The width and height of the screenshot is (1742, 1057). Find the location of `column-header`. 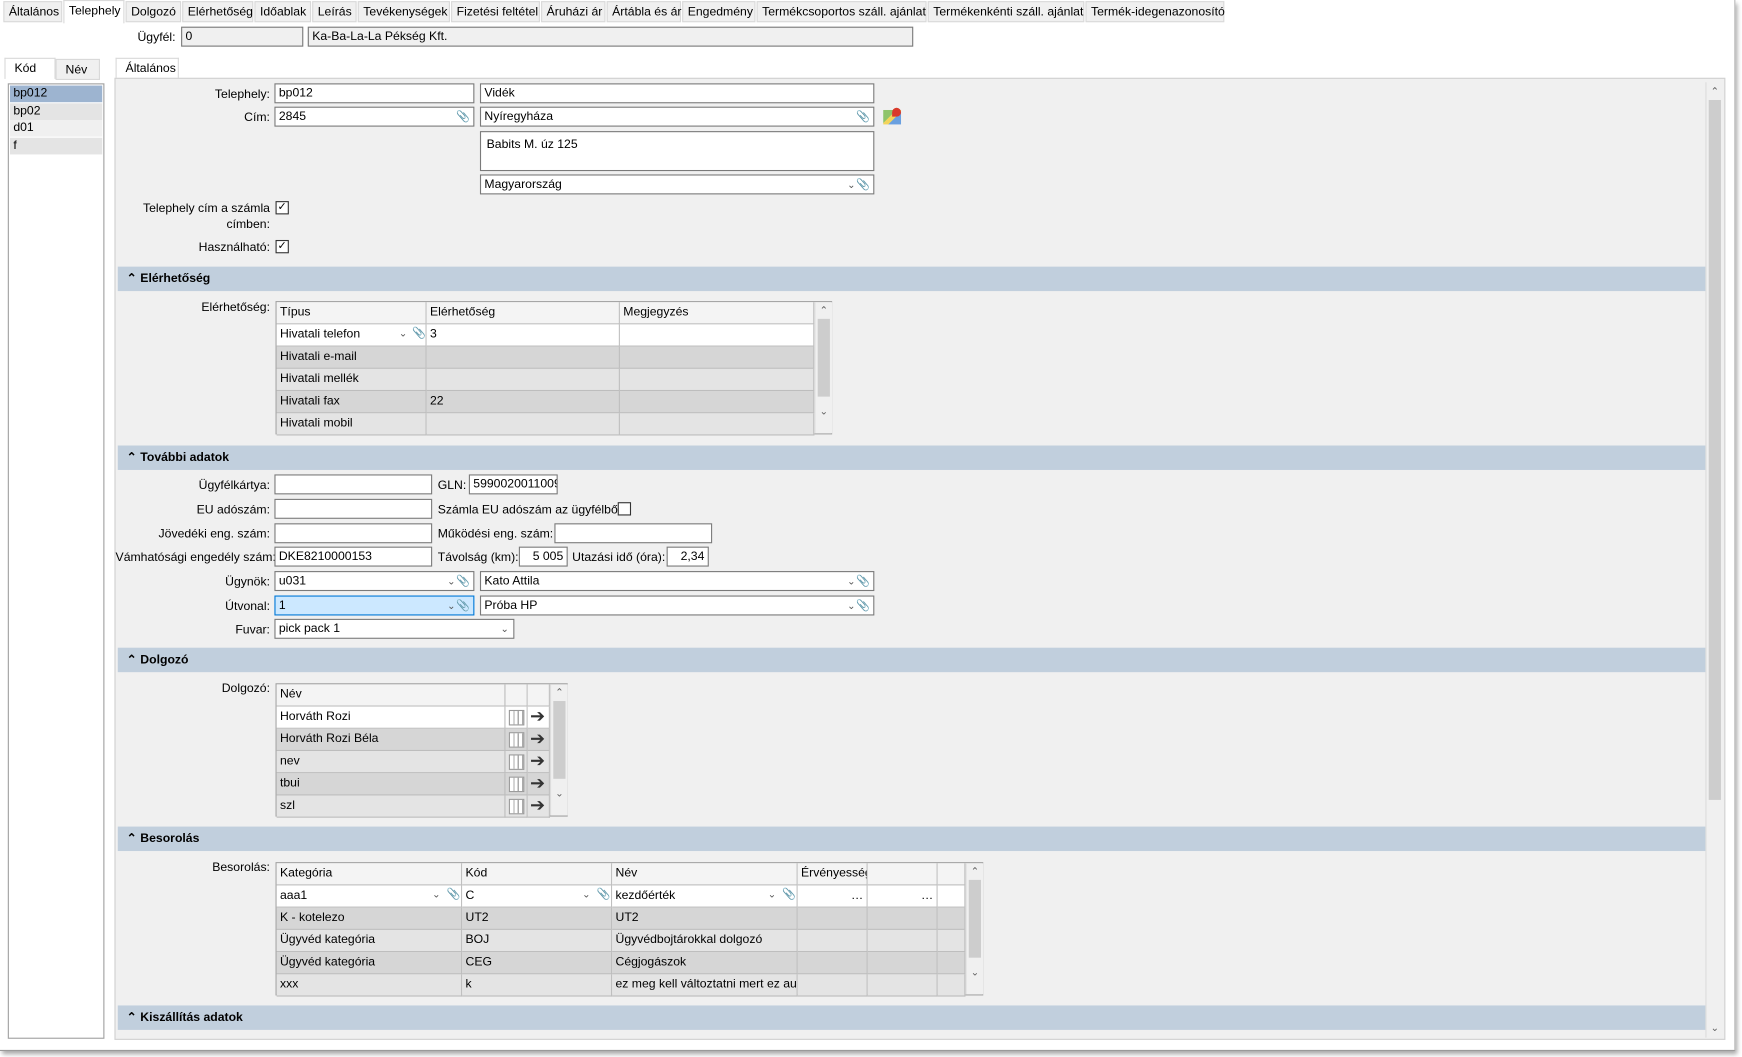

column-header is located at coordinates (902, 874).